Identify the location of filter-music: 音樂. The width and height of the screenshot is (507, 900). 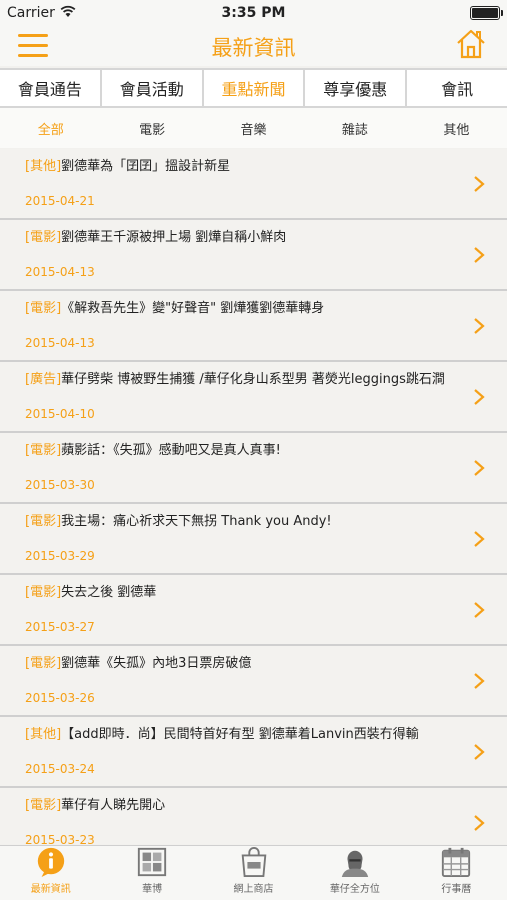
(253, 128).